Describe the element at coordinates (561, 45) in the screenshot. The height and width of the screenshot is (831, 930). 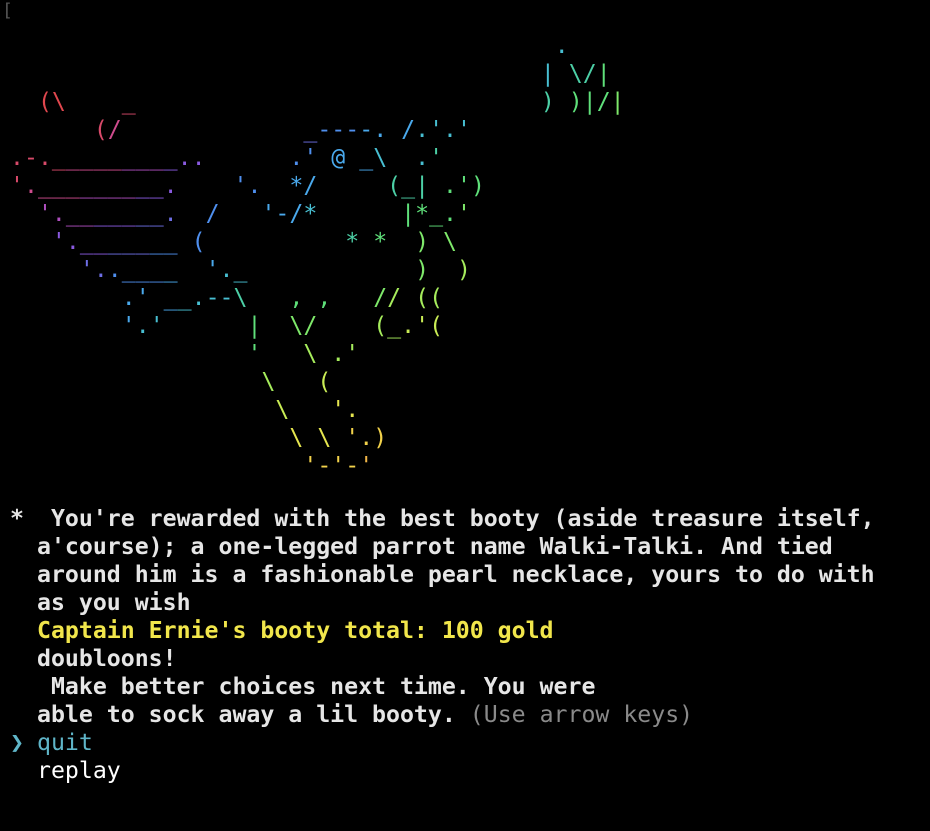
I see `ascii-art-line: .` at that location.